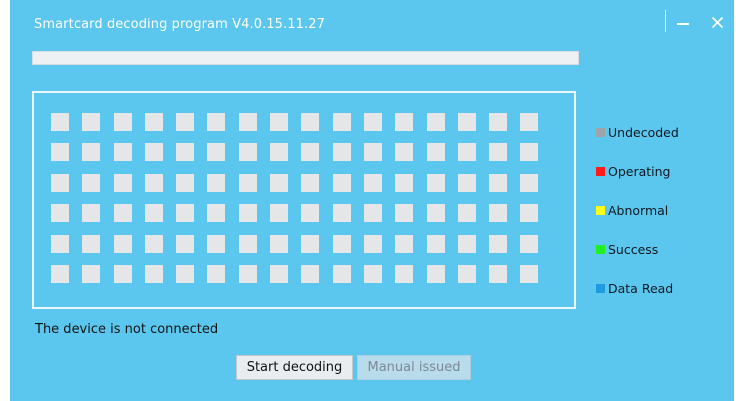 Image resolution: width=738 pixels, height=401 pixels. I want to click on legend-label: Data Read, so click(641, 288).